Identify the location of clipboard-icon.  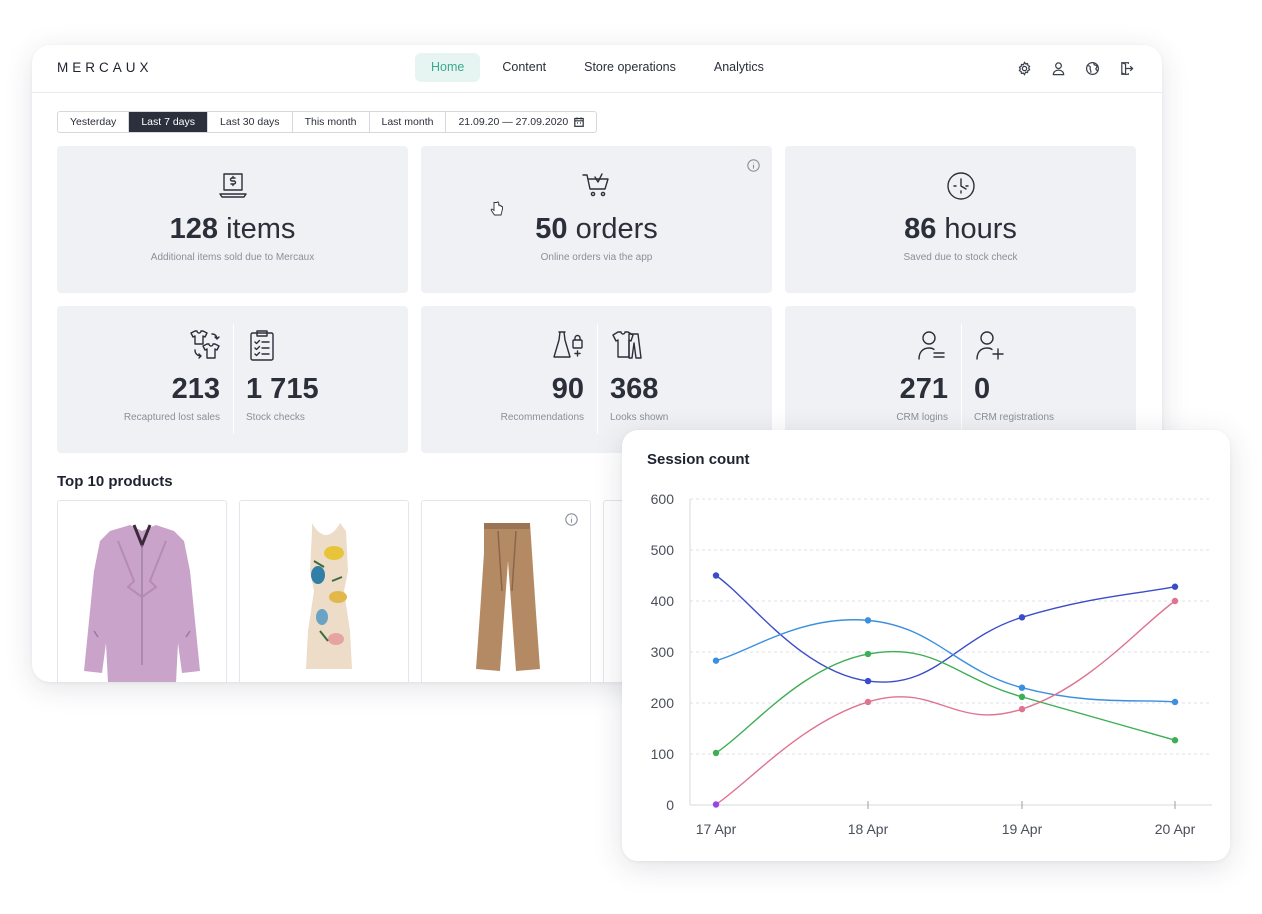
(262, 345).